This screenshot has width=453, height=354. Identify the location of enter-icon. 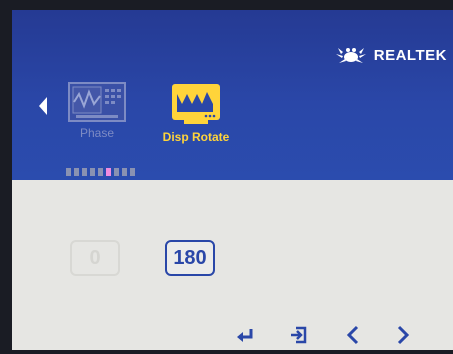
(245, 335).